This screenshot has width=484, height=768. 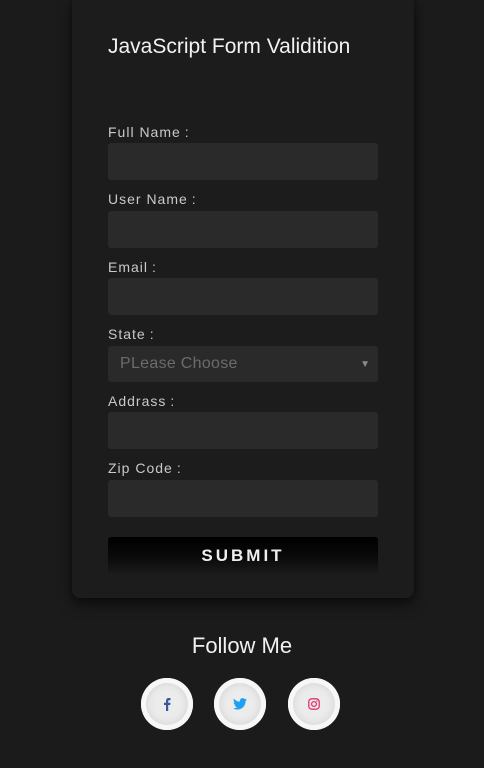 I want to click on facebook-button, so click(x=167, y=704).